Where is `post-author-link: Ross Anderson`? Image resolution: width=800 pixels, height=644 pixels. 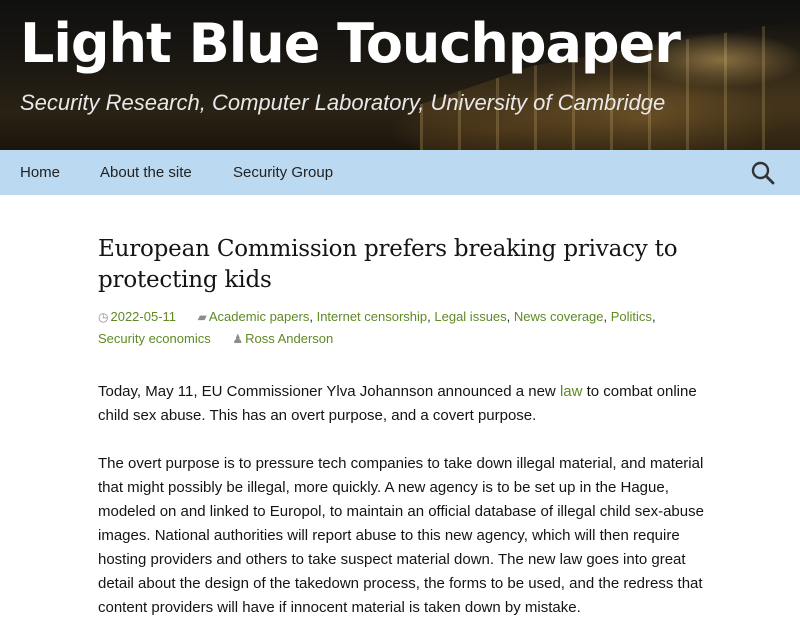
post-author-link: Ross Anderson is located at coordinates (289, 338).